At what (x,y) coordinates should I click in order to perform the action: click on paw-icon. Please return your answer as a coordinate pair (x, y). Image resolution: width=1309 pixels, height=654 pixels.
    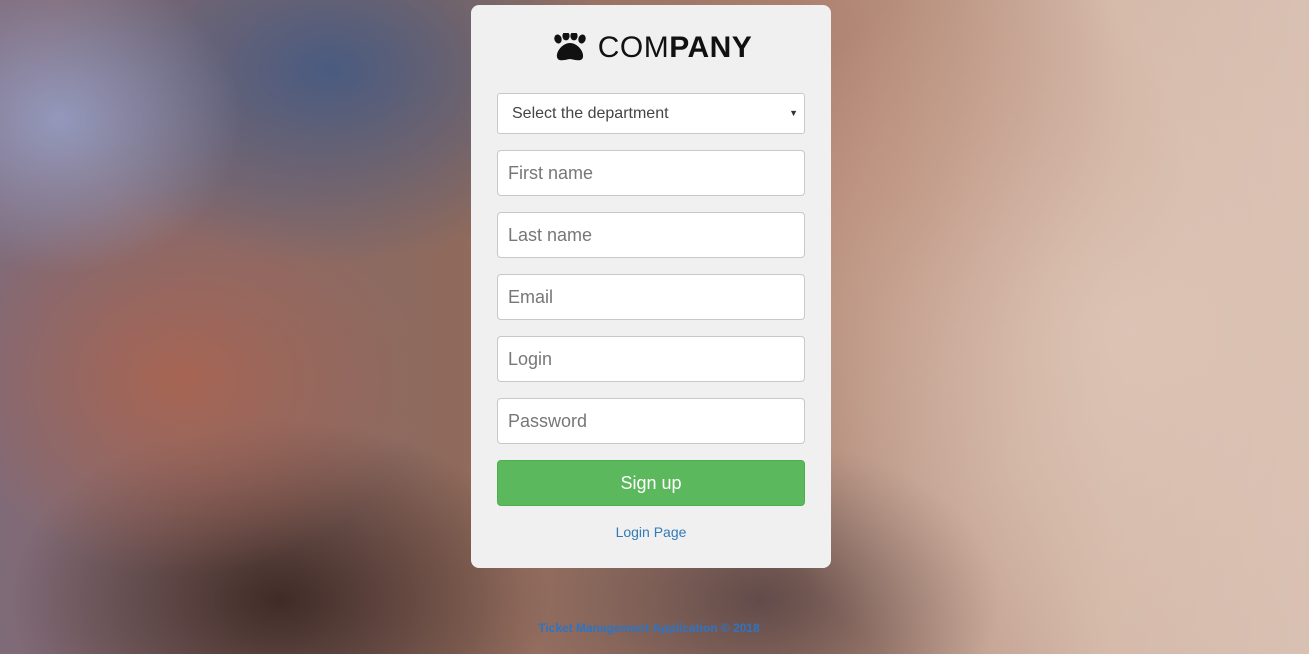
    Looking at the image, I should click on (569, 48).